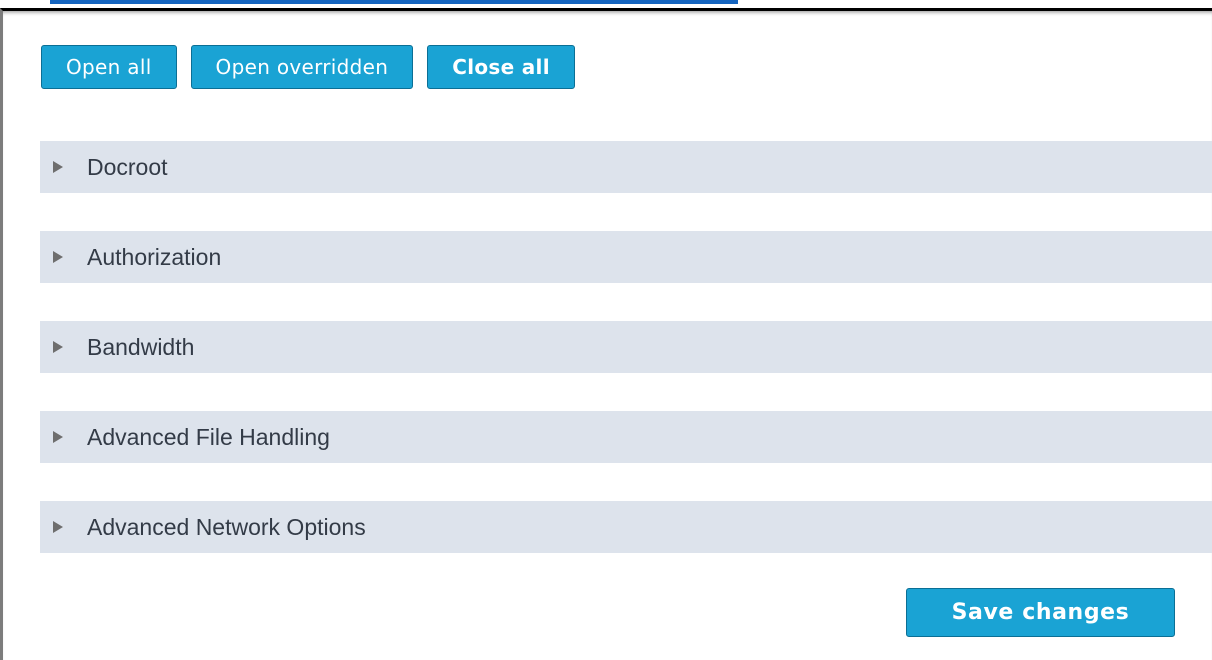 The width and height of the screenshot is (1212, 660). What do you see at coordinates (626, 527) in the screenshot?
I see `section-advanced-network-options: Advanced Network Options` at bounding box center [626, 527].